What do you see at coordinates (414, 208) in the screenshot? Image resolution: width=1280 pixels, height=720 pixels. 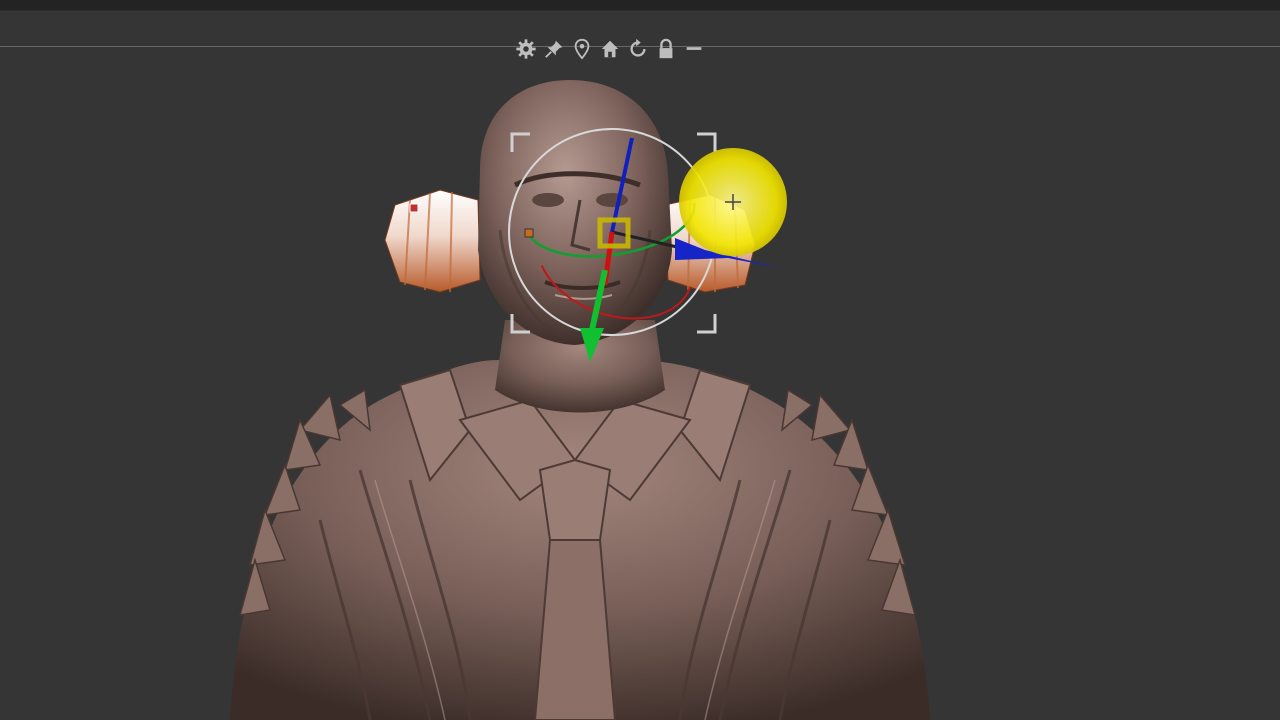 I see `gizmo-ear-handle` at bounding box center [414, 208].